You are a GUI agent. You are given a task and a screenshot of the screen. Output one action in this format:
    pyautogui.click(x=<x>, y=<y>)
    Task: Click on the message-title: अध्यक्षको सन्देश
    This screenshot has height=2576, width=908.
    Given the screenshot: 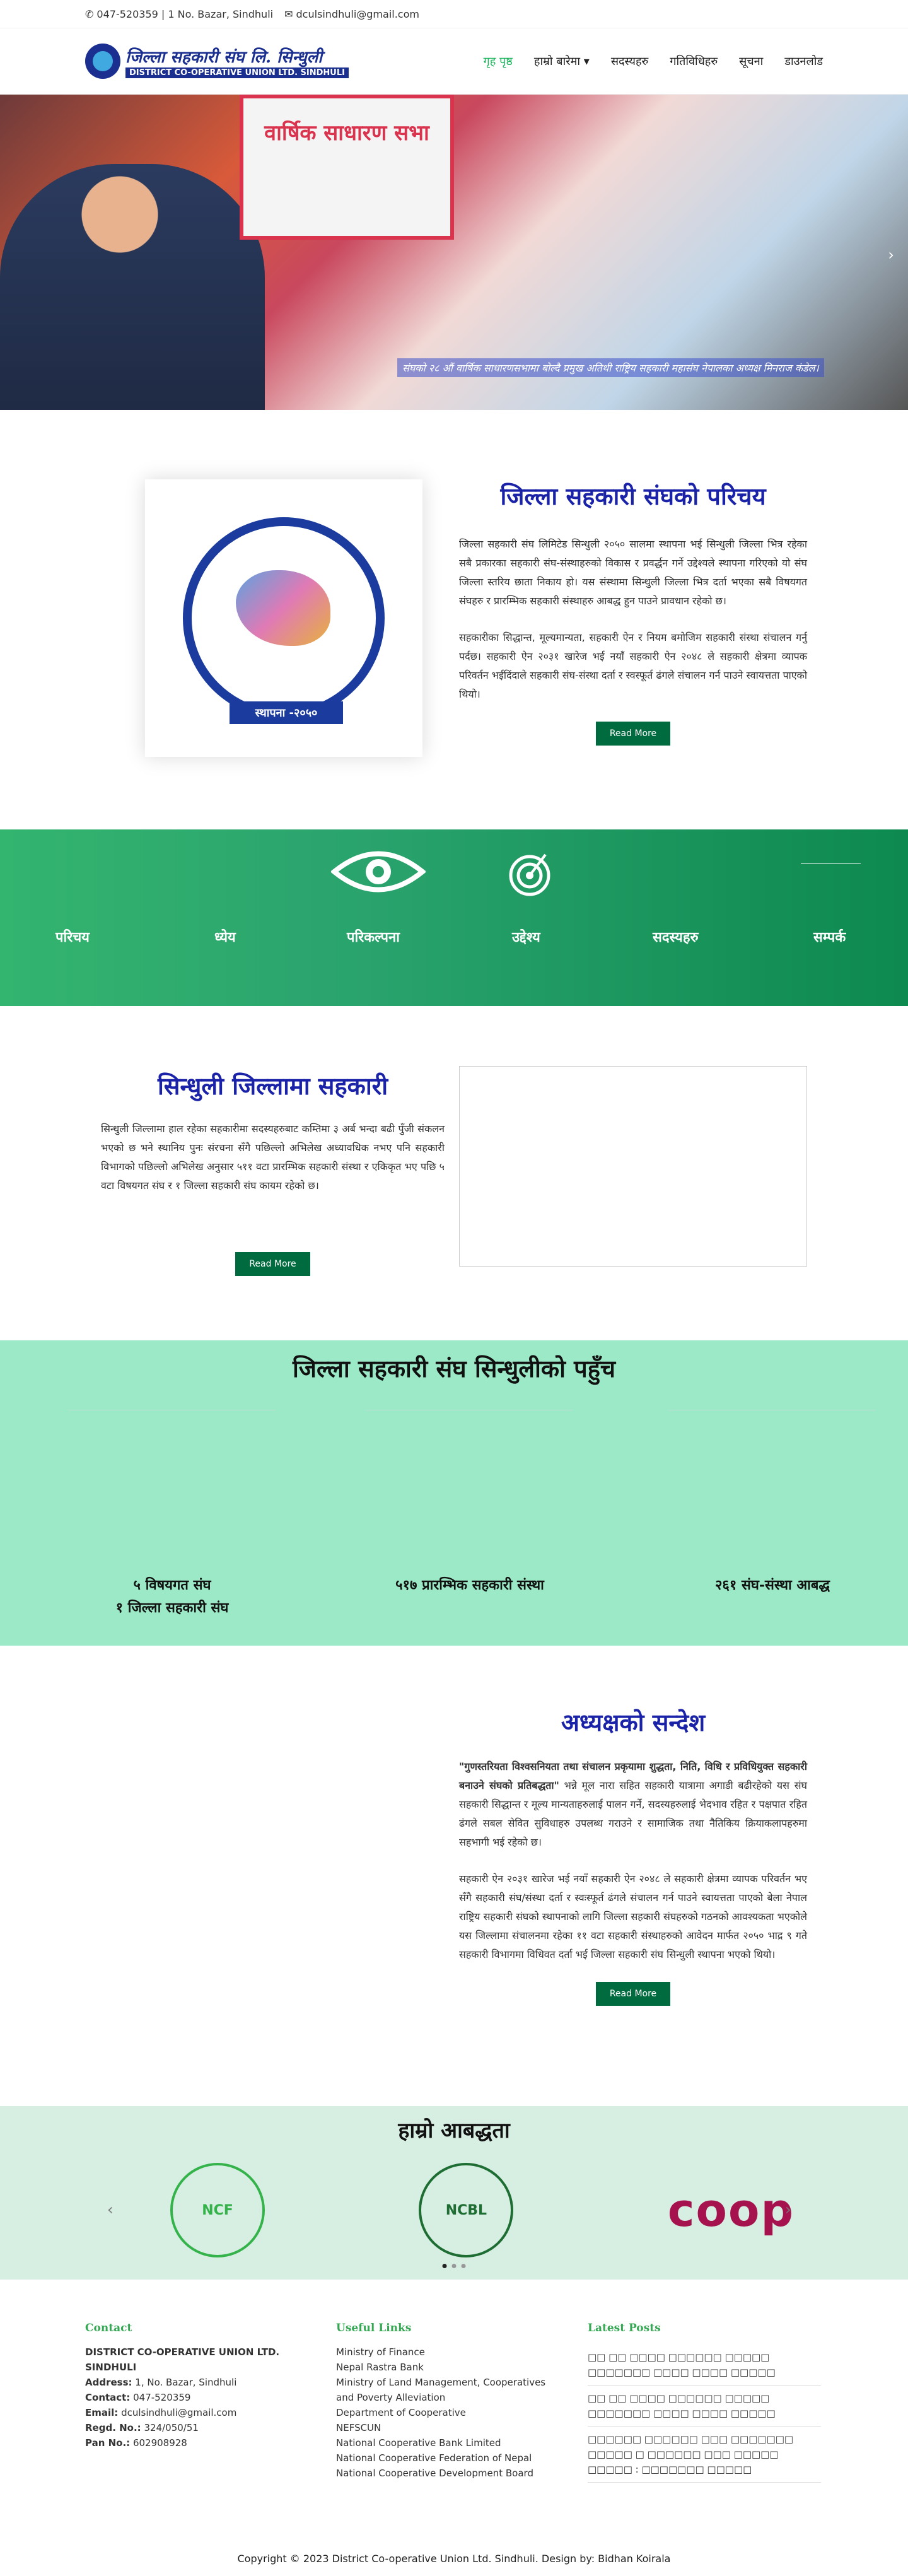 What is the action you would take?
    pyautogui.click(x=633, y=1722)
    